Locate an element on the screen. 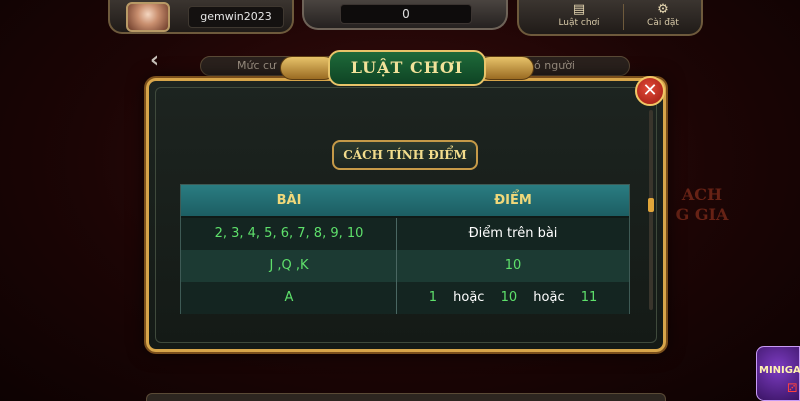 The height and width of the screenshot is (401, 800). close-icon: ✕ is located at coordinates (650, 90).